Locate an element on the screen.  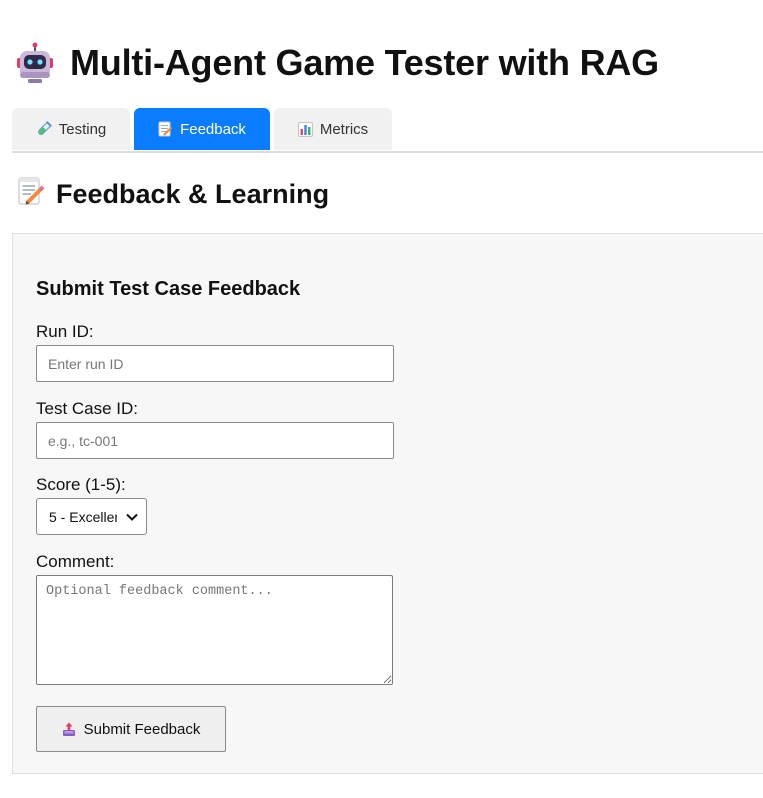
app-header: Multi-Agent Game Tester with RAG is located at coordinates (337, 63).